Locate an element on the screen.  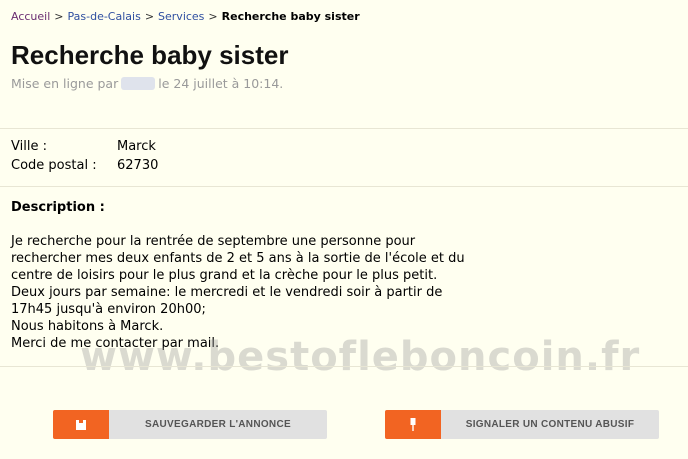
report-abuse-button: SIGNALER UN CONTENU ABUSIF is located at coordinates (522, 424).